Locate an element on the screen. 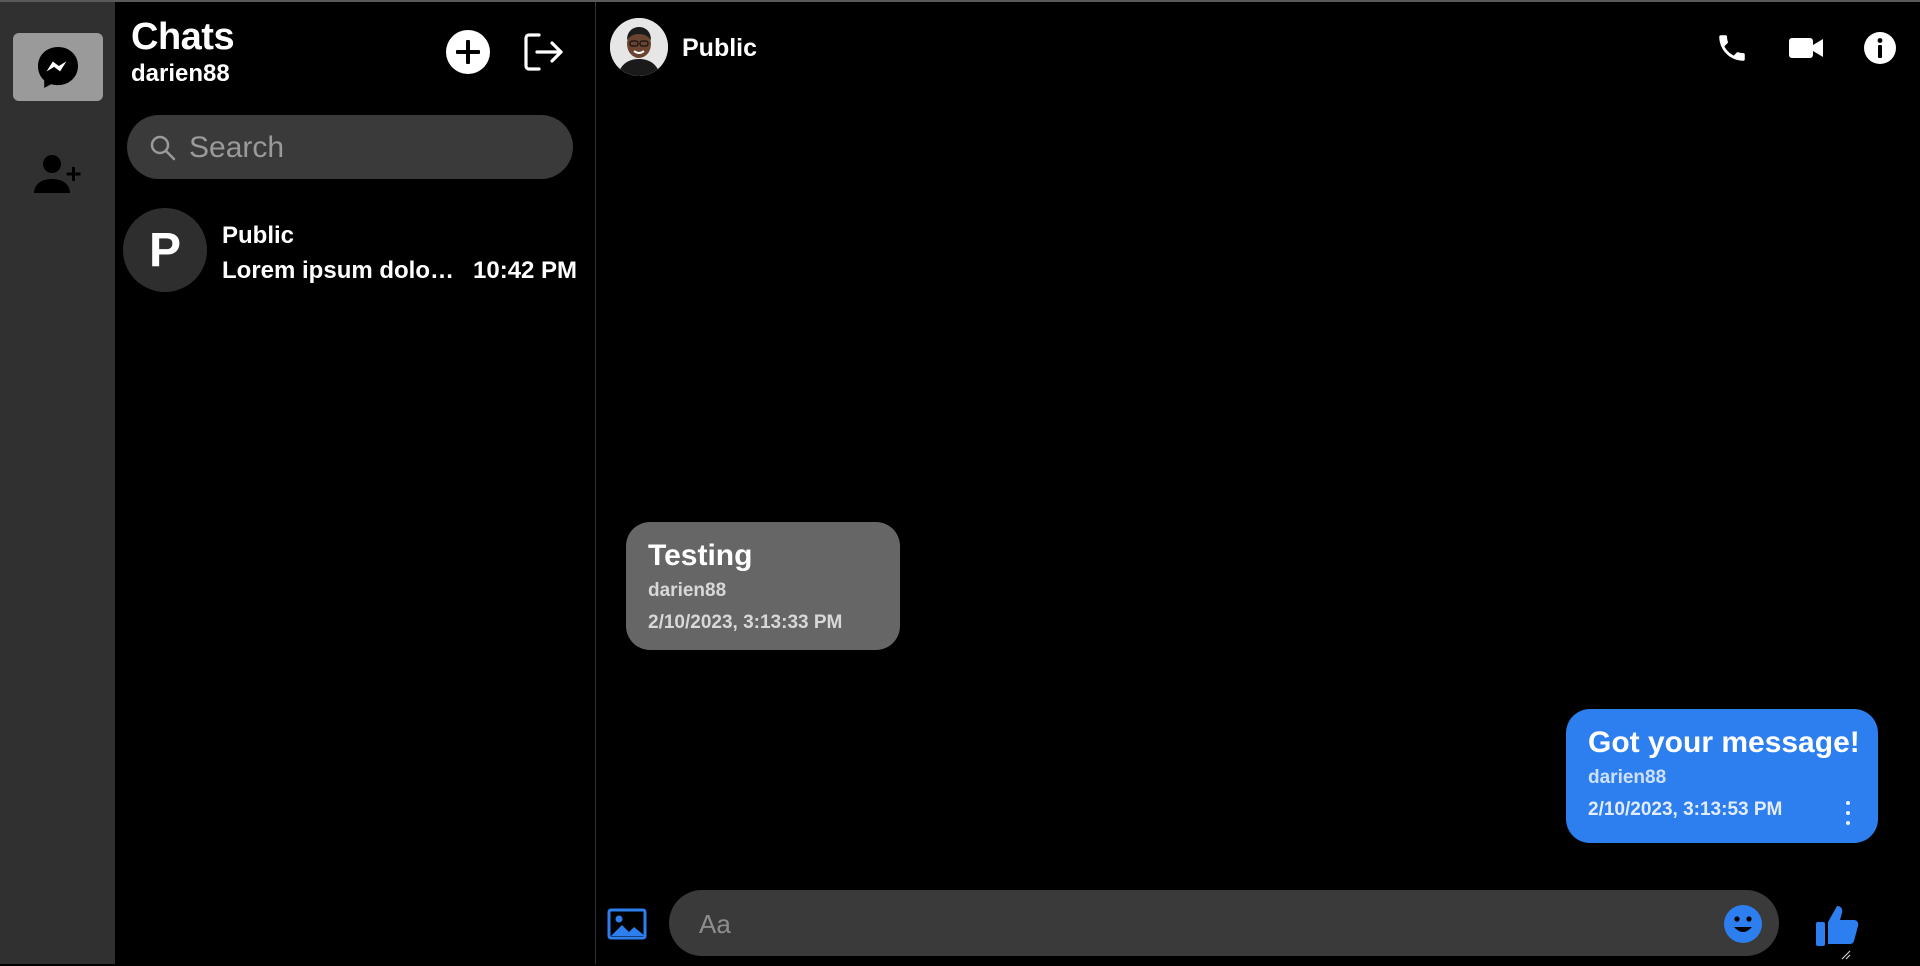  chat-avatar is located at coordinates (639, 47).